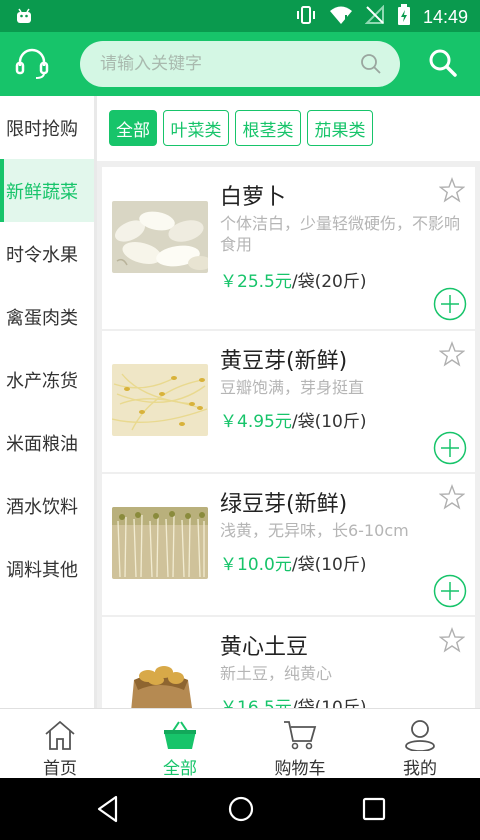  What do you see at coordinates (288, 662) in the screenshot?
I see `product-card: 黄心土豆 新土豆，纯黄心 ￥16.5元/袋(10斤)` at bounding box center [288, 662].